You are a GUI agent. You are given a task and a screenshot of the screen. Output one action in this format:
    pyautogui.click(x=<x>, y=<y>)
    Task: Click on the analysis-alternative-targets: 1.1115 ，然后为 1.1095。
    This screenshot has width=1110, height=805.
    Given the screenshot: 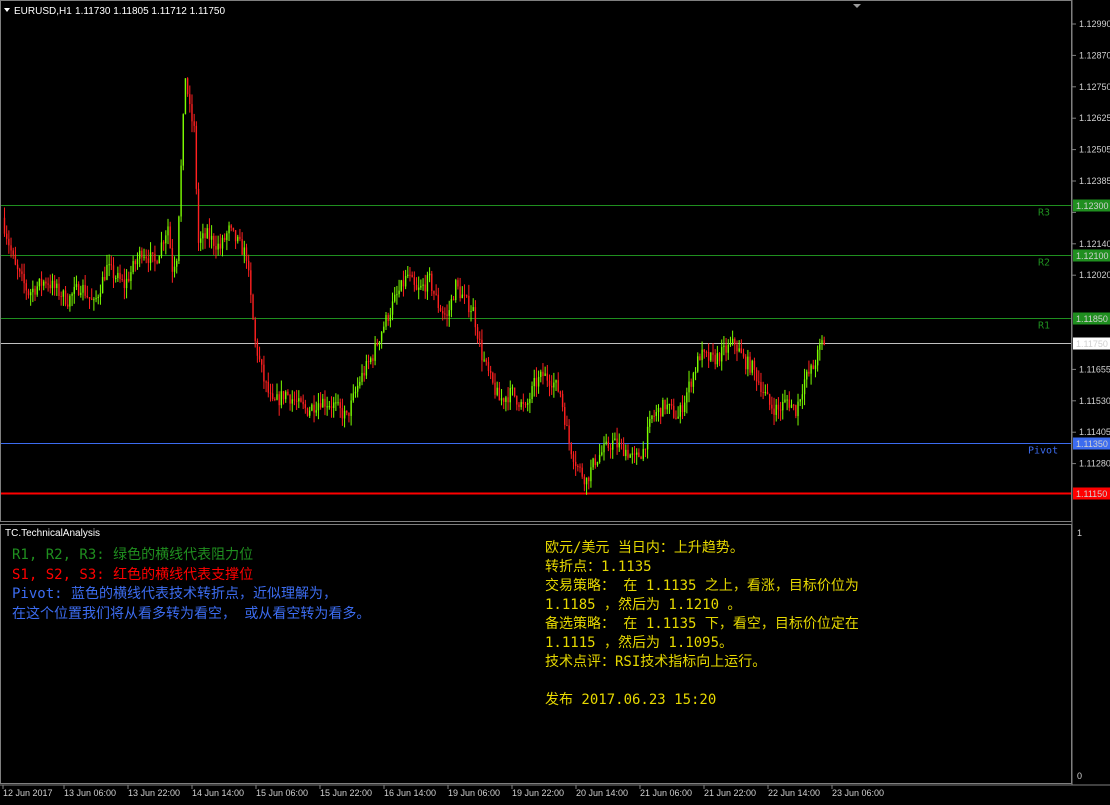 What is the action you would take?
    pyautogui.click(x=639, y=642)
    